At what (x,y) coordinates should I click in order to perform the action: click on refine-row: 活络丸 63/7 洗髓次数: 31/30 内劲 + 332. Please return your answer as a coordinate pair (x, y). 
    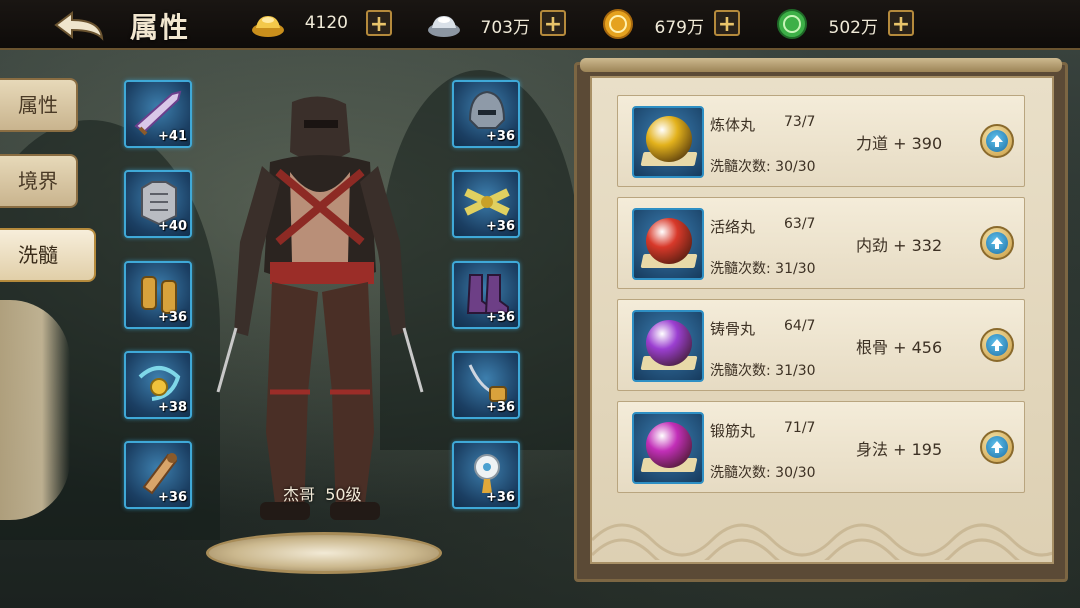
    Looking at the image, I should click on (821, 243).